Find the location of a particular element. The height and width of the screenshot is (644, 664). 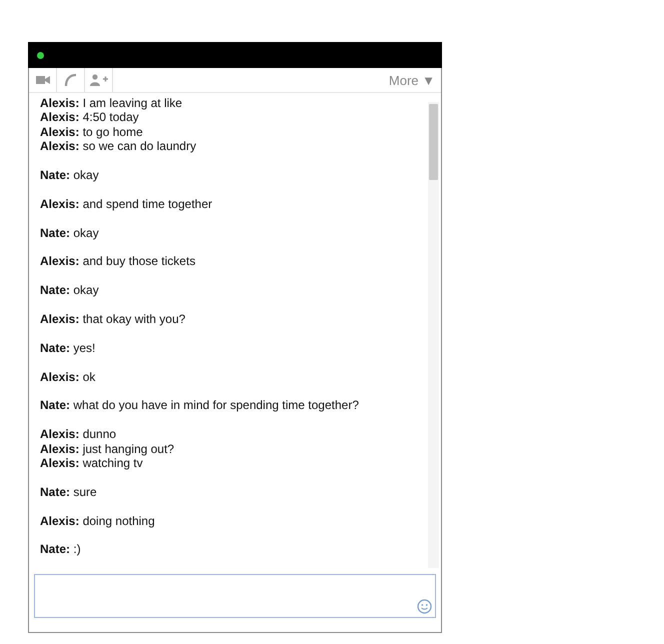

chat-message: Alexis: dunno is located at coordinates (78, 434).